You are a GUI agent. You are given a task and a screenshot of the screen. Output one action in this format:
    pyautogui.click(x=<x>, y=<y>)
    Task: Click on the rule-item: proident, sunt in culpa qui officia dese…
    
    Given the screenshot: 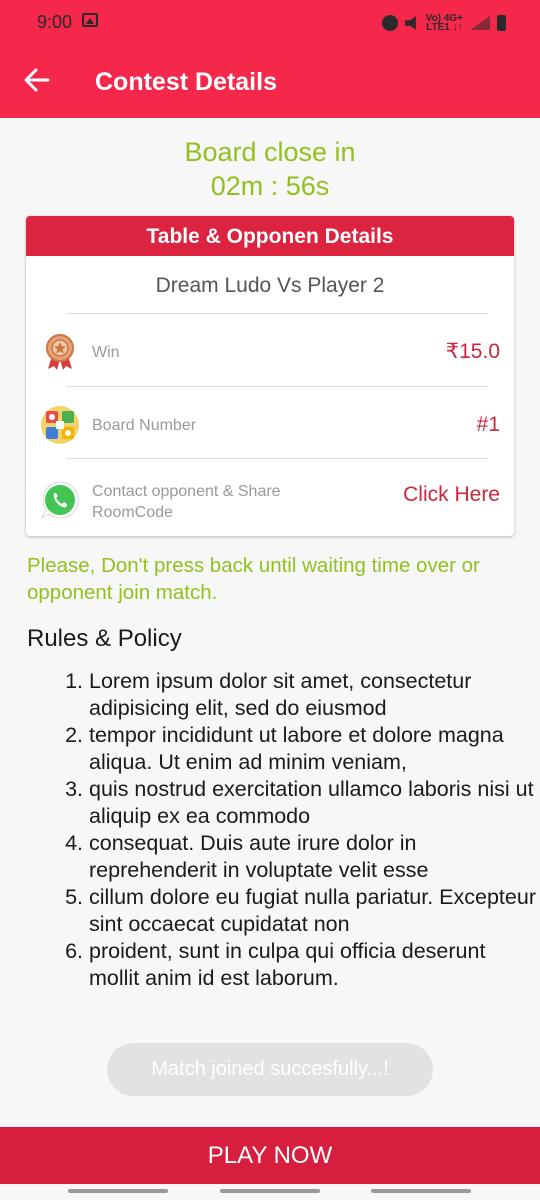 What is the action you would take?
    pyautogui.click(x=314, y=965)
    